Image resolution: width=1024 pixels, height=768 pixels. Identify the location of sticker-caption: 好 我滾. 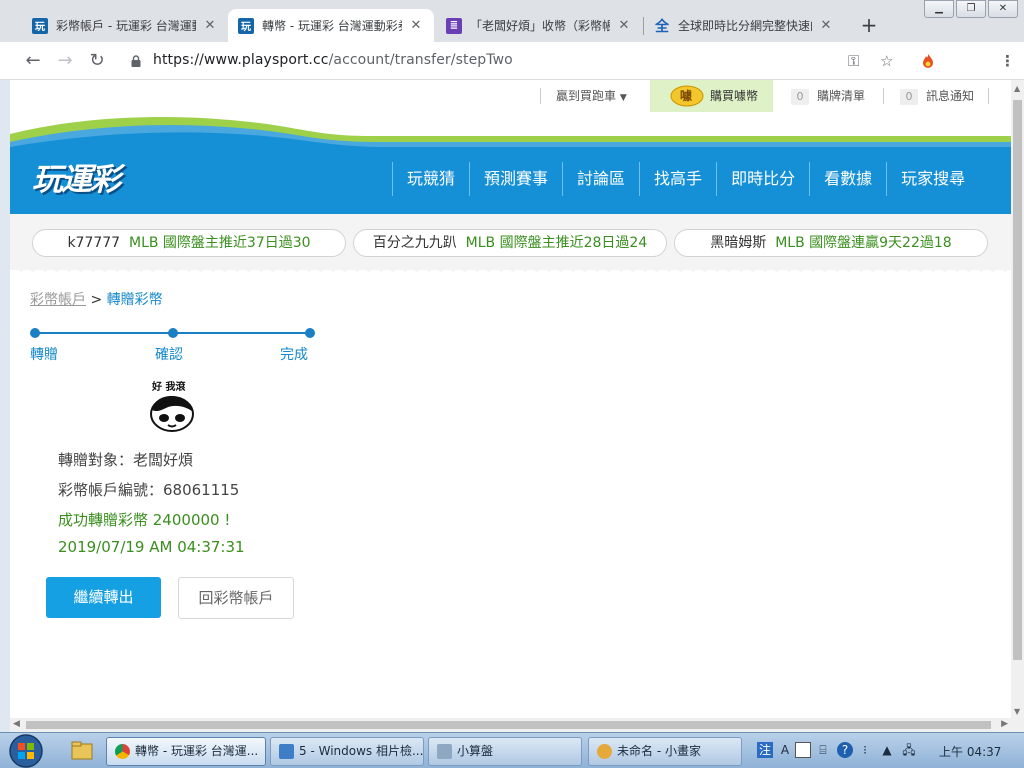
(169, 387).